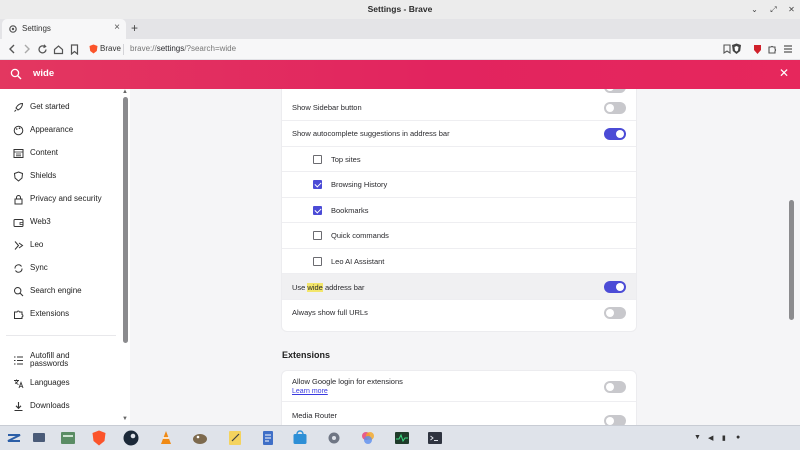  What do you see at coordinates (791, 9) in the screenshot?
I see `close-window-icon: ✕` at bounding box center [791, 9].